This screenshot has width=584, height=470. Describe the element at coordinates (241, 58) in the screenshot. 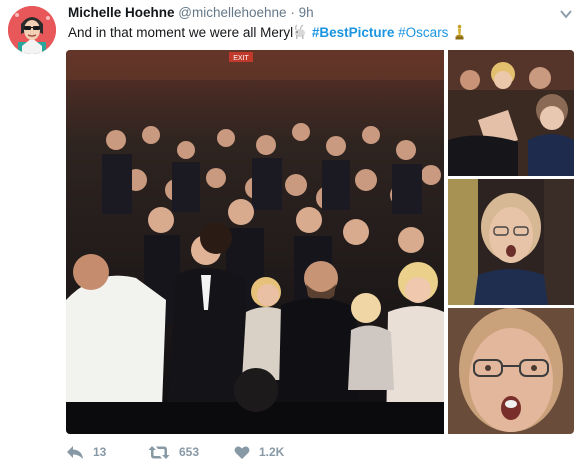

I see `exit-sign: EXIT` at that location.